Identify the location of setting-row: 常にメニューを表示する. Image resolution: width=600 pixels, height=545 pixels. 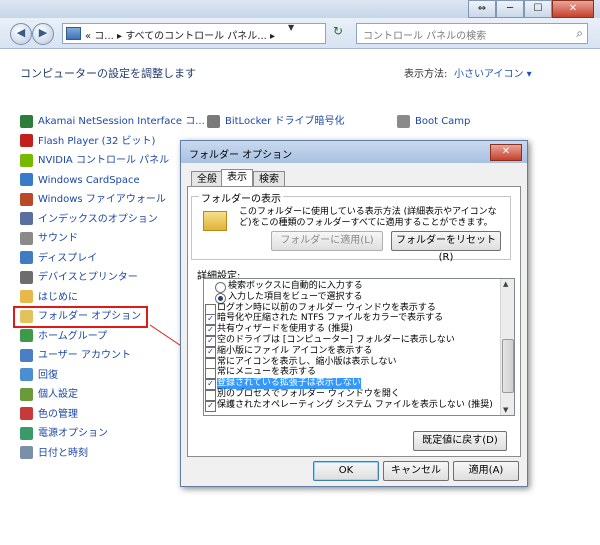
(352, 373).